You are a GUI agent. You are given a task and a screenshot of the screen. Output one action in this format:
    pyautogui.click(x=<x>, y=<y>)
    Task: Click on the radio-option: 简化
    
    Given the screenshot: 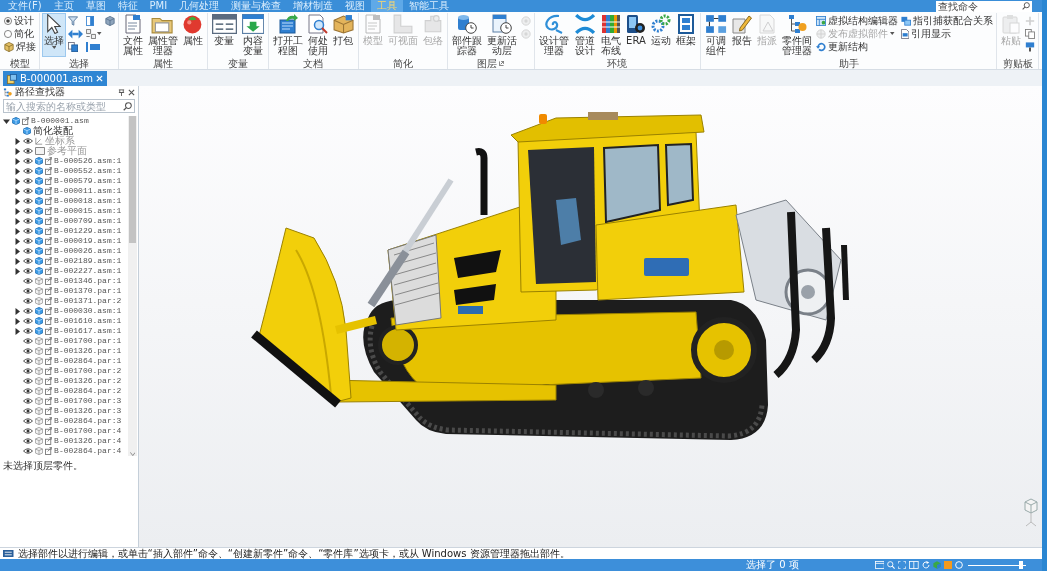 What is the action you would take?
    pyautogui.click(x=20, y=33)
    